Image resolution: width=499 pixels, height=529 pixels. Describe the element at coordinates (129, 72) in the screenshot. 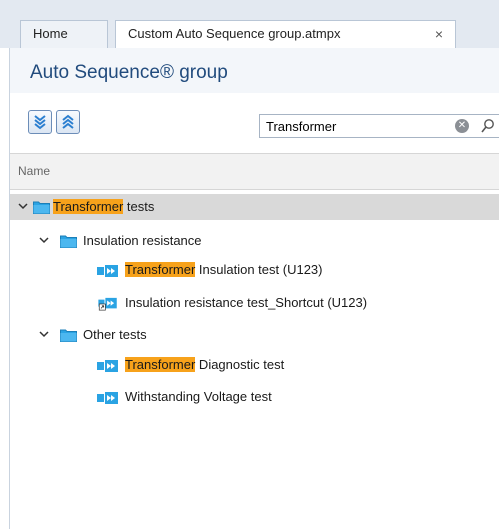

I see `page-title: Auto Sequence® group` at that location.